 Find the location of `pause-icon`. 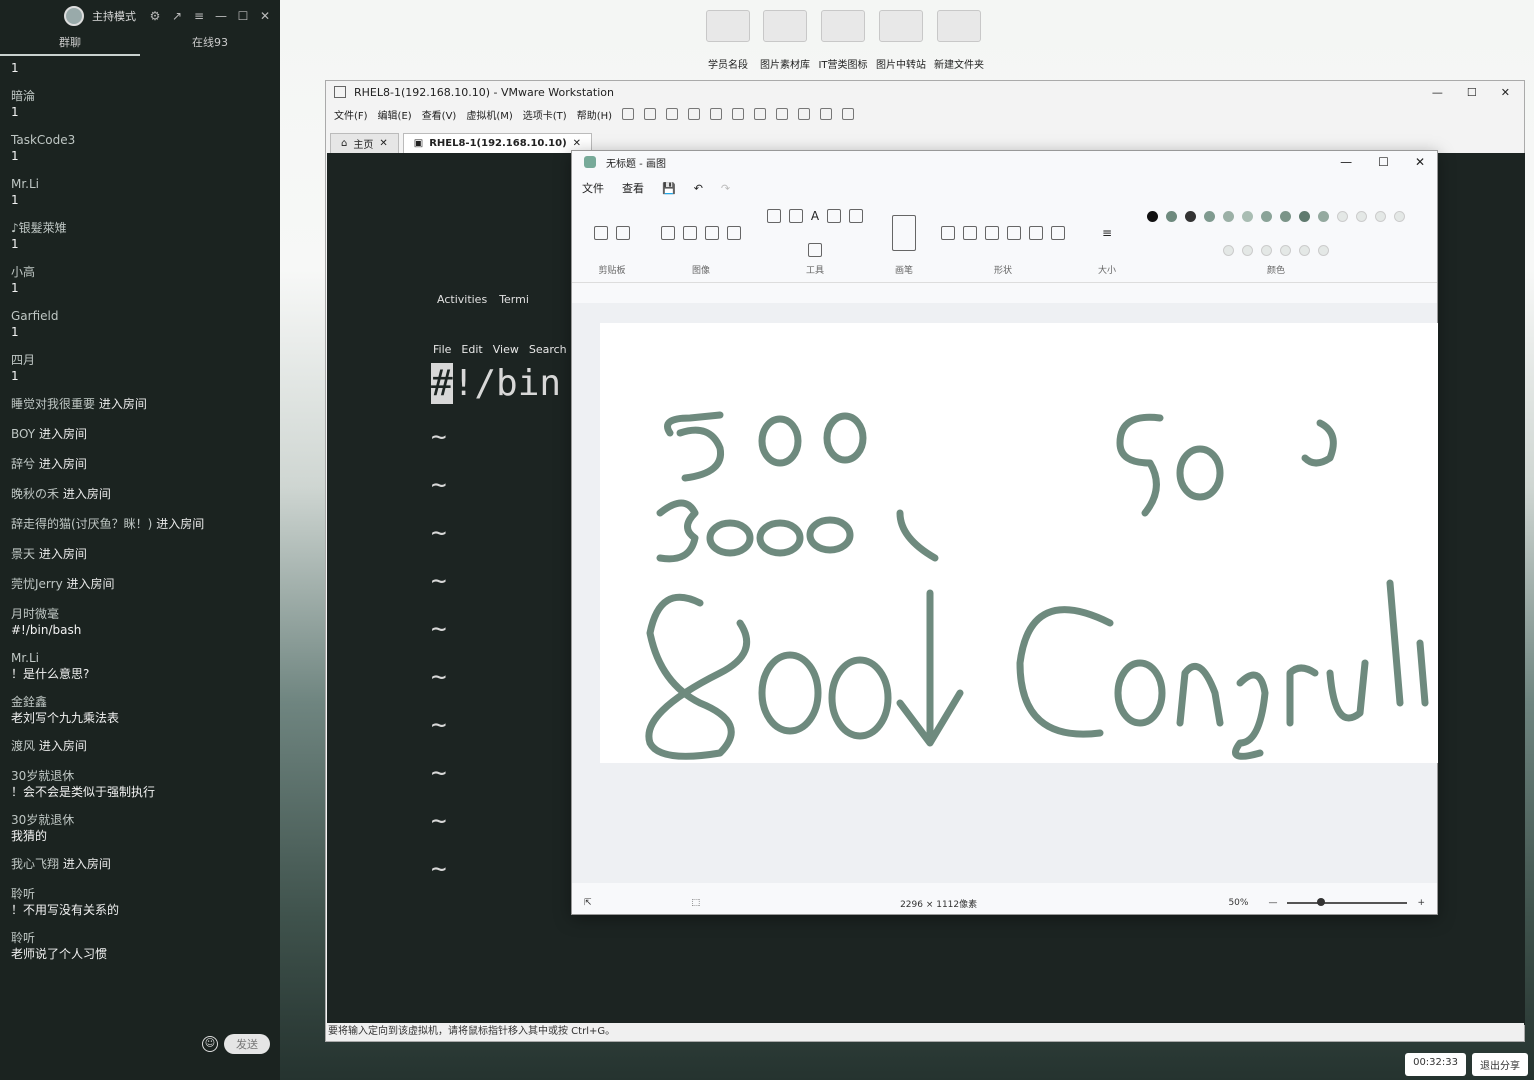

pause-icon is located at coordinates (628, 114).